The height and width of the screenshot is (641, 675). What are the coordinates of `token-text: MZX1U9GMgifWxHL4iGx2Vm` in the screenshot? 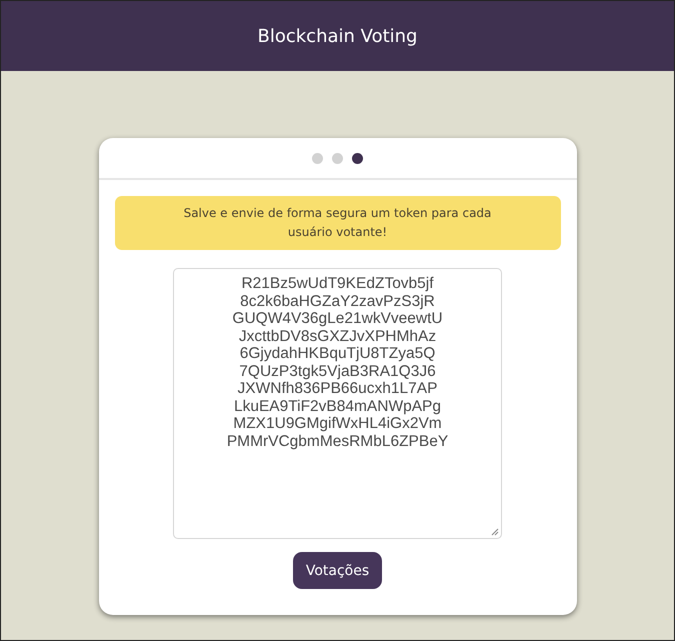 It's located at (337, 423).